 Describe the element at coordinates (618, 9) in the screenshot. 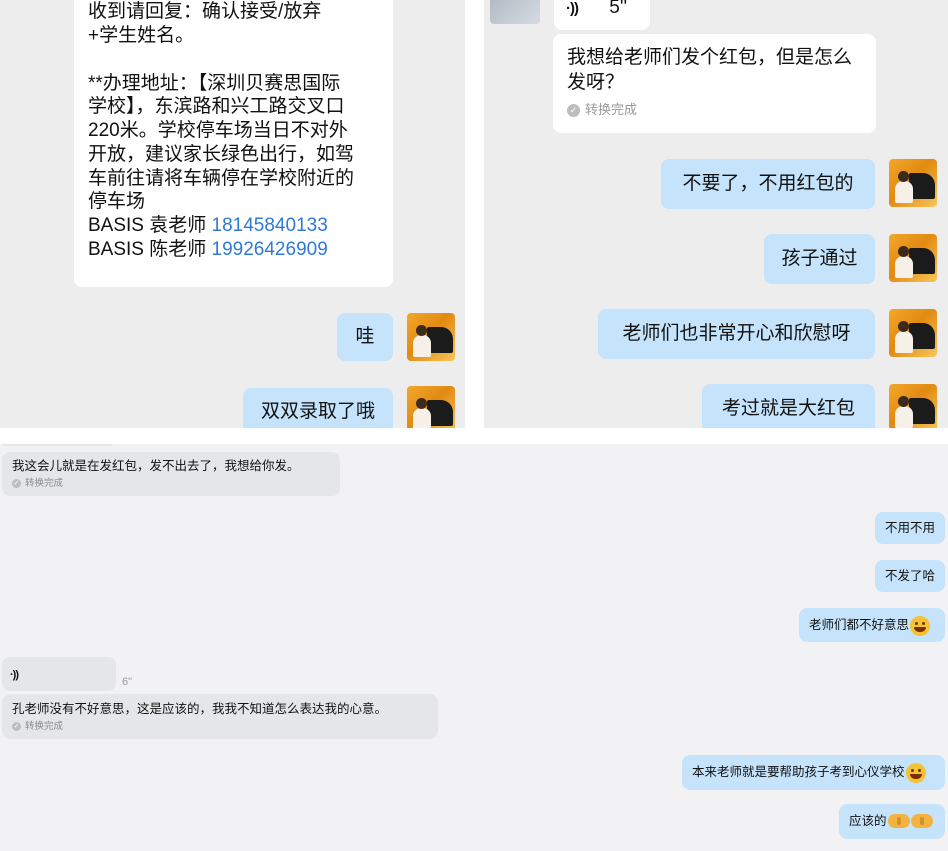

I see `voice-duration: 5''` at that location.